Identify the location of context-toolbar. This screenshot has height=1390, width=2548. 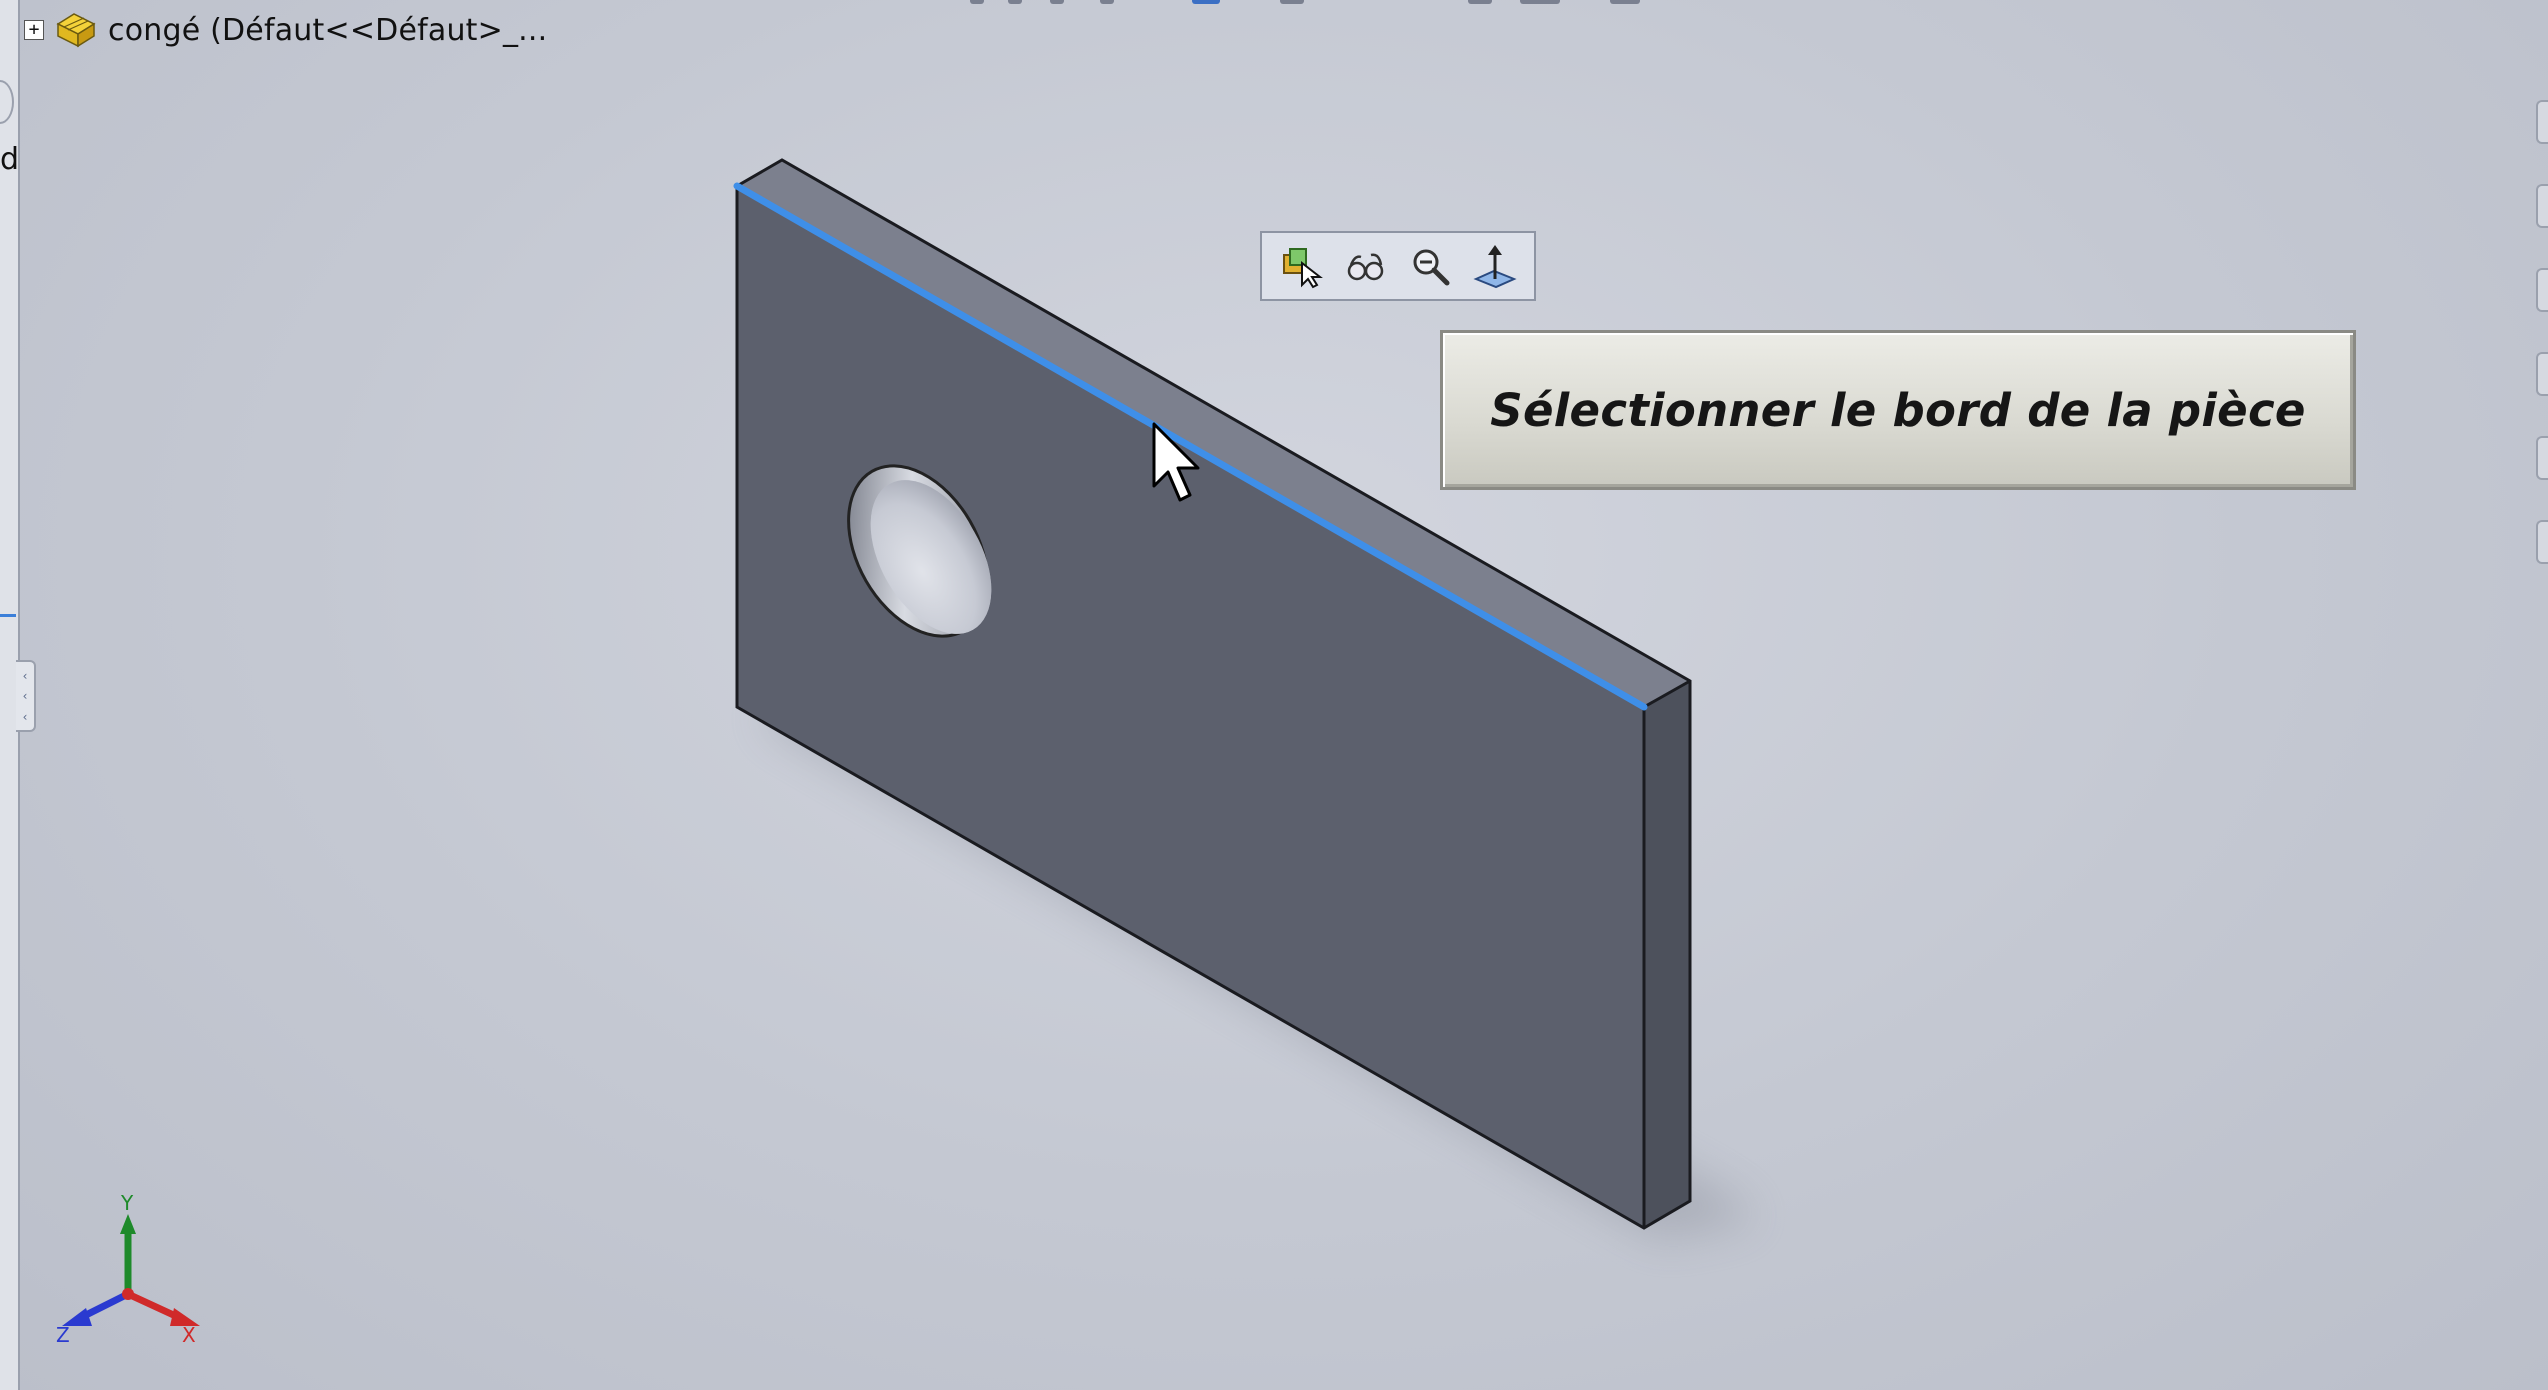
(1398, 266).